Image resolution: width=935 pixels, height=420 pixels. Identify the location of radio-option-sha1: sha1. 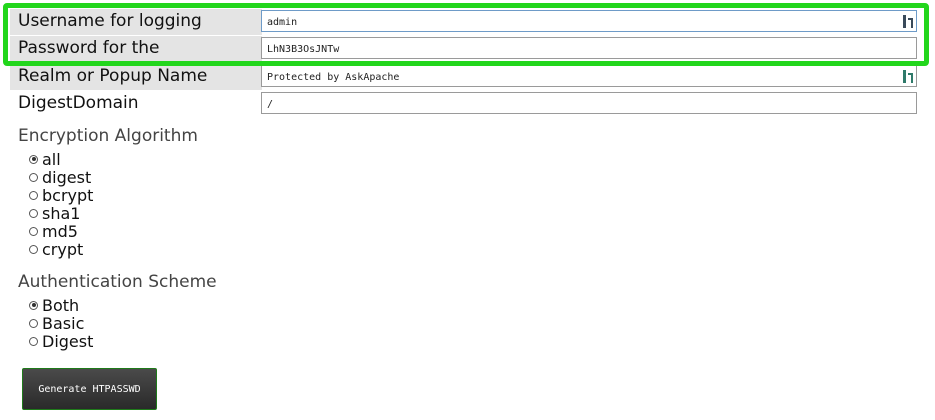
(61, 213).